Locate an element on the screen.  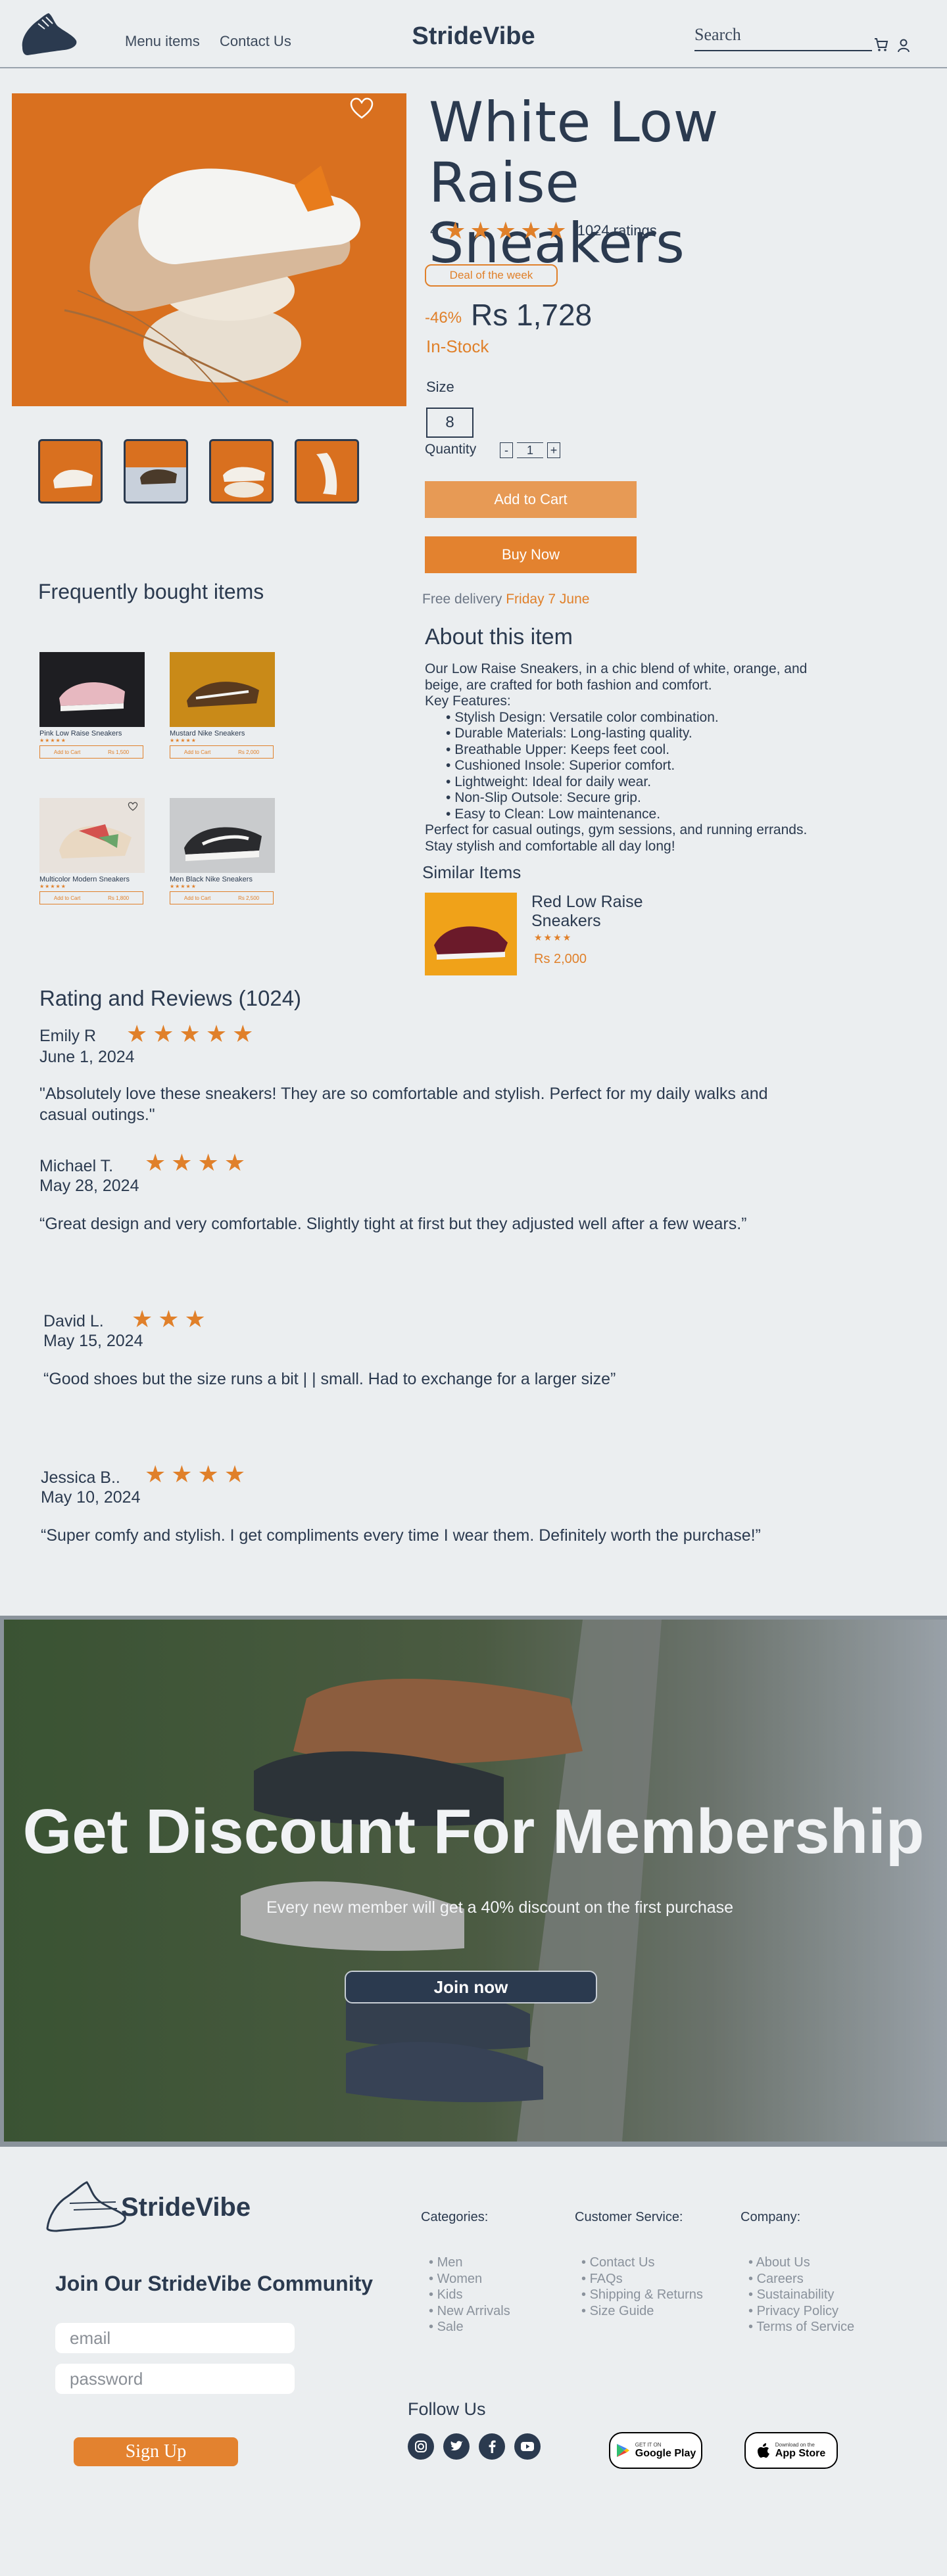
quantity-value: 1 is located at coordinates (530, 450).